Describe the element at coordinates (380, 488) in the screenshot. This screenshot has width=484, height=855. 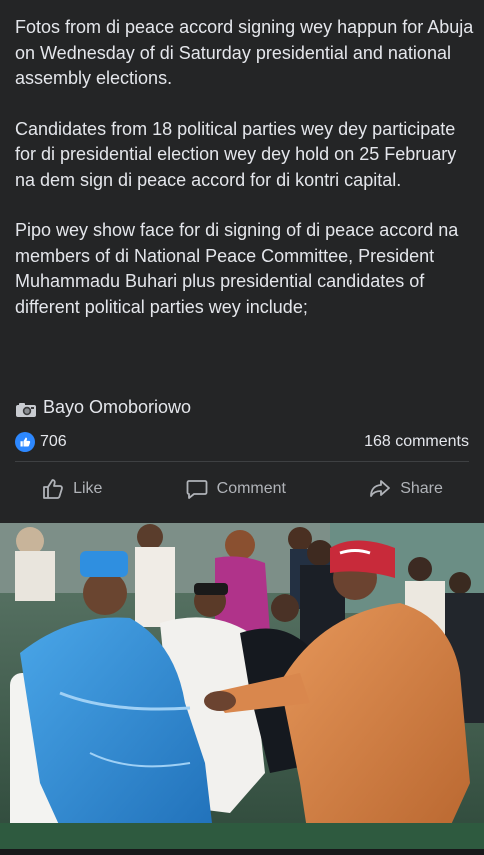
I see `share-icon` at that location.